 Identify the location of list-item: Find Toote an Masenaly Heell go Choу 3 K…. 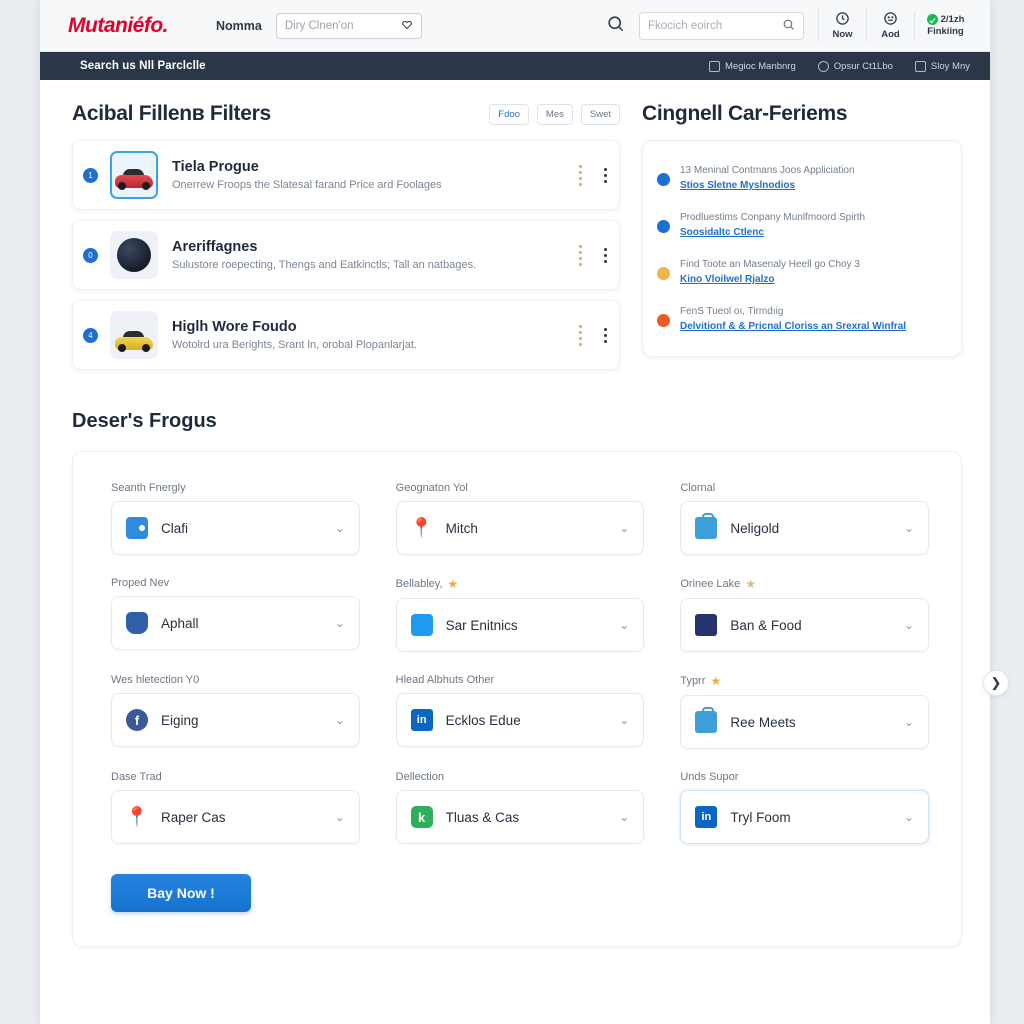
(800, 272).